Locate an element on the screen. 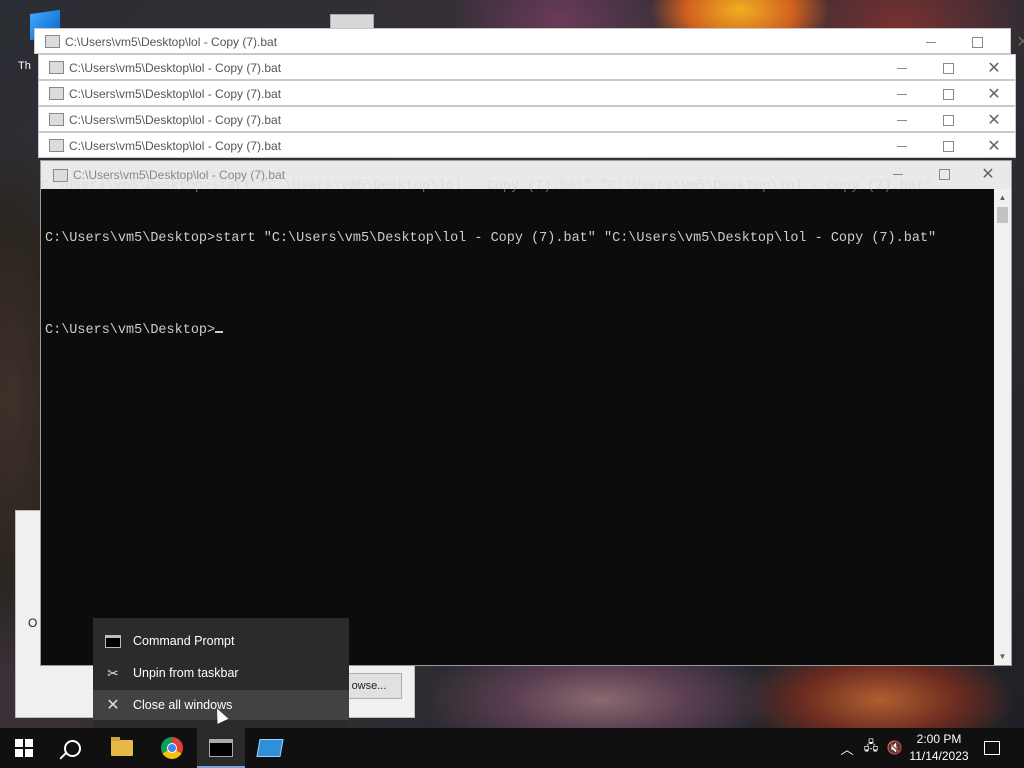 Image resolution: width=1024 pixels, height=768 pixels. clock-time: 2:00 PM is located at coordinates (939, 739).